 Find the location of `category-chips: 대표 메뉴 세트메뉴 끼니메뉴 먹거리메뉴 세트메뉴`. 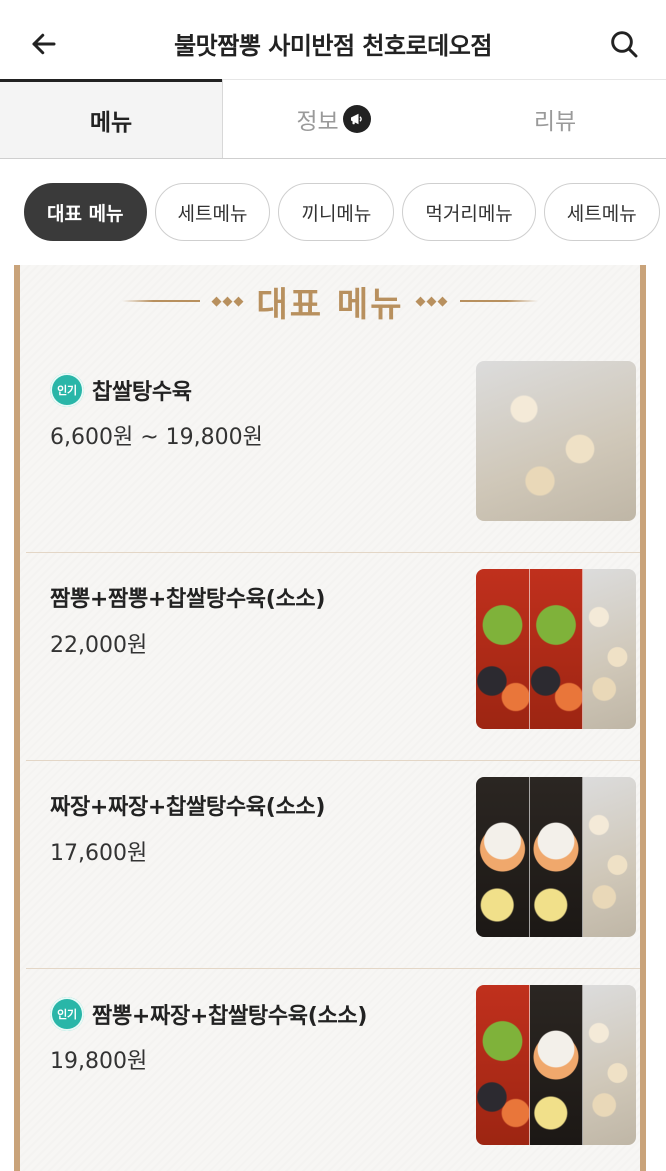

category-chips: 대표 메뉴 세트메뉴 끼니메뉴 먹거리메뉴 세트메뉴 is located at coordinates (333, 212).